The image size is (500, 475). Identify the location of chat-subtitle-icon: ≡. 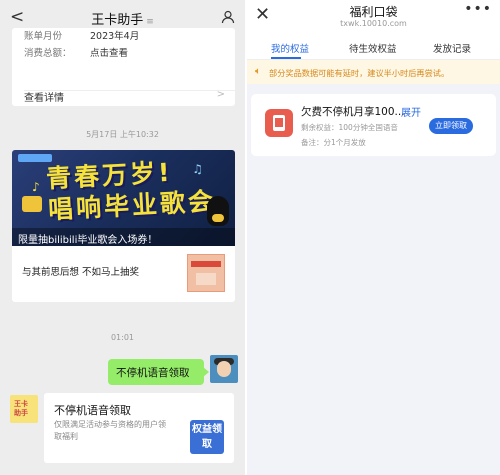
(150, 22).